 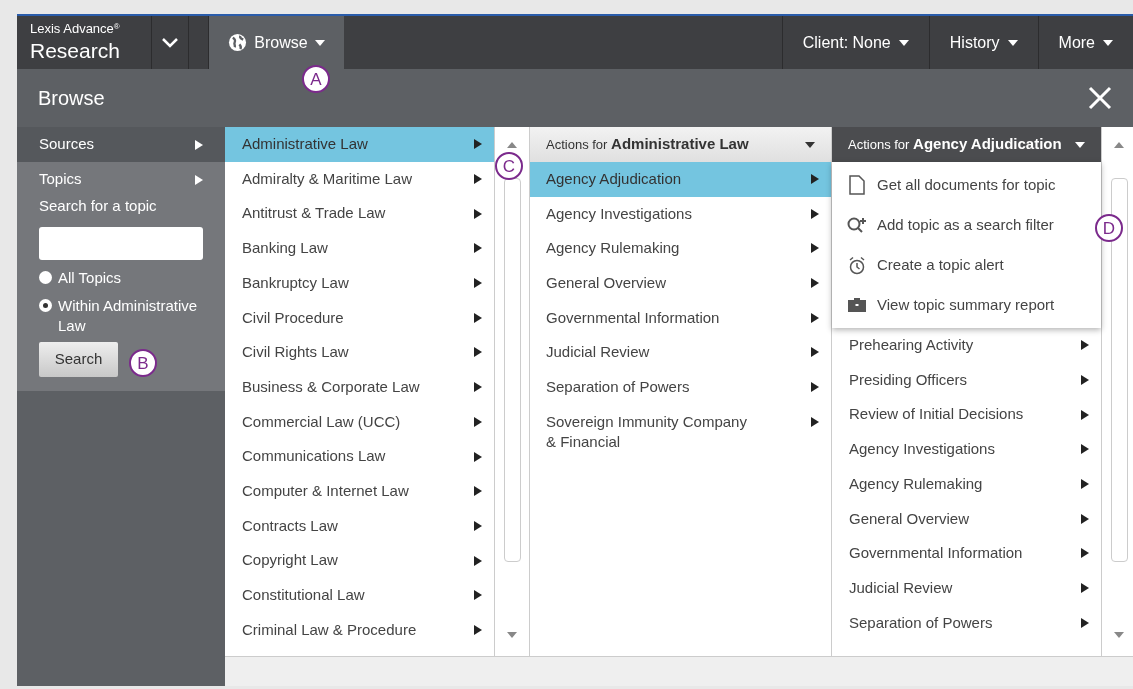 I want to click on search-button: Search, so click(x=78, y=359).